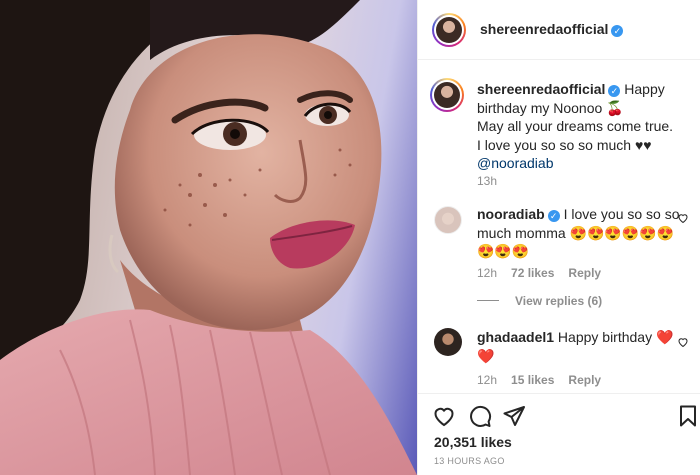 This screenshot has width=700, height=475. I want to click on divider, so click(488, 300).